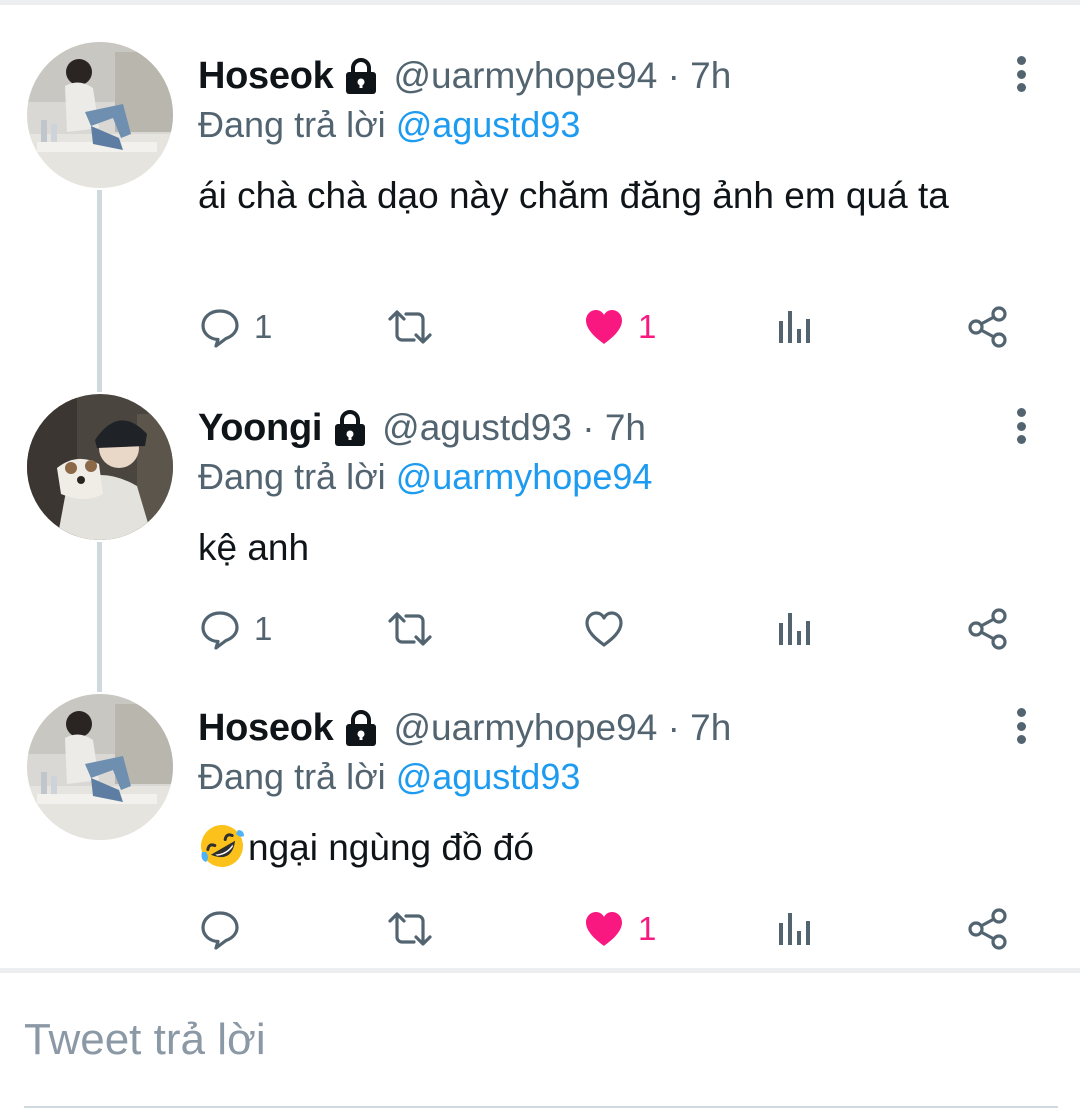  I want to click on like-button, so click(604, 629).